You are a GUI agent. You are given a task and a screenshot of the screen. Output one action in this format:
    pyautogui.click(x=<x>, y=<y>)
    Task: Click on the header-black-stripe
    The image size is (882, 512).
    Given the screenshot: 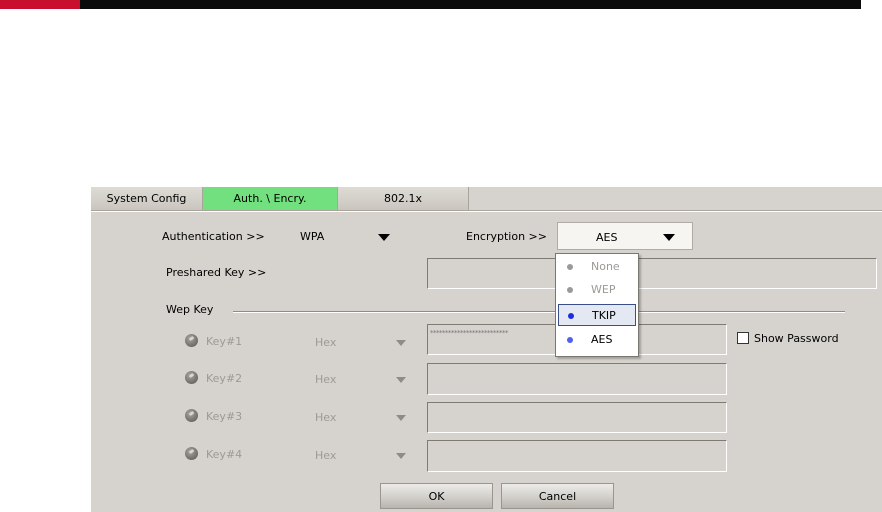 What is the action you would take?
    pyautogui.click(x=470, y=4)
    